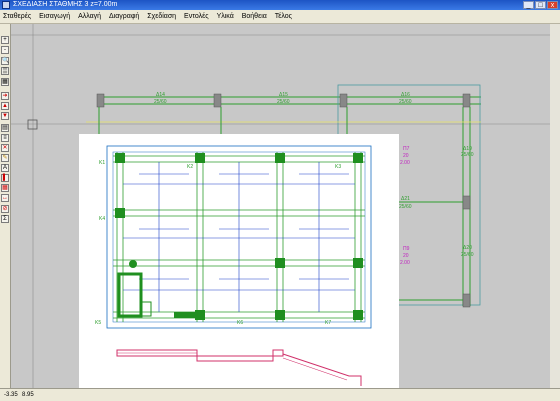 This screenshot has width=560, height=401. What do you see at coordinates (5, 61) in the screenshot?
I see `zoom-icon: 🔍` at bounding box center [5, 61].